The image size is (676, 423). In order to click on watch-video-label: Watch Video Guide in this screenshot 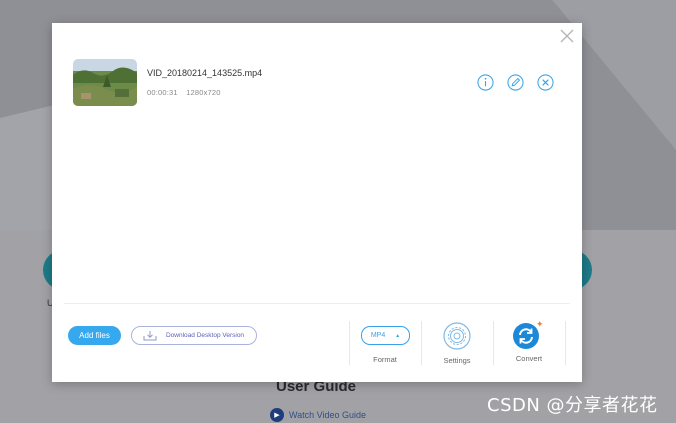, I will do `click(328, 415)`.